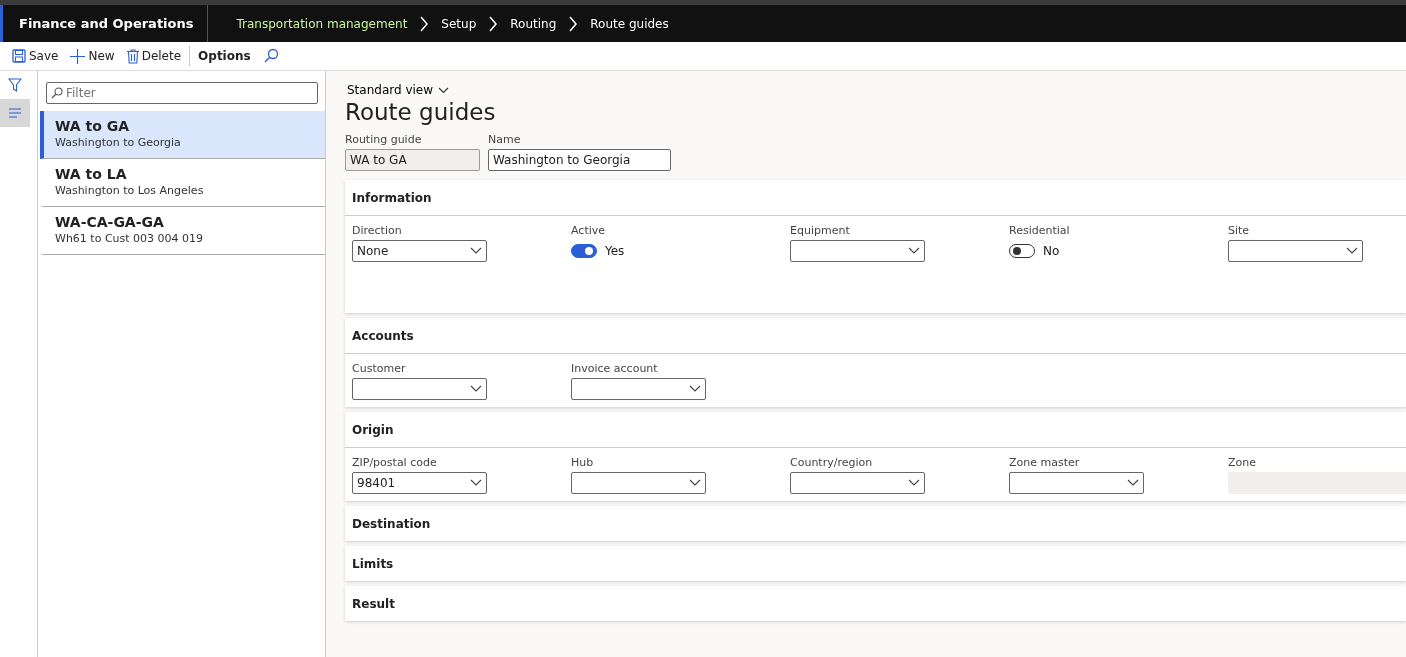  Describe the element at coordinates (130, 190) in the screenshot. I see `item-subtitle: Washington to Los Angeles` at that location.